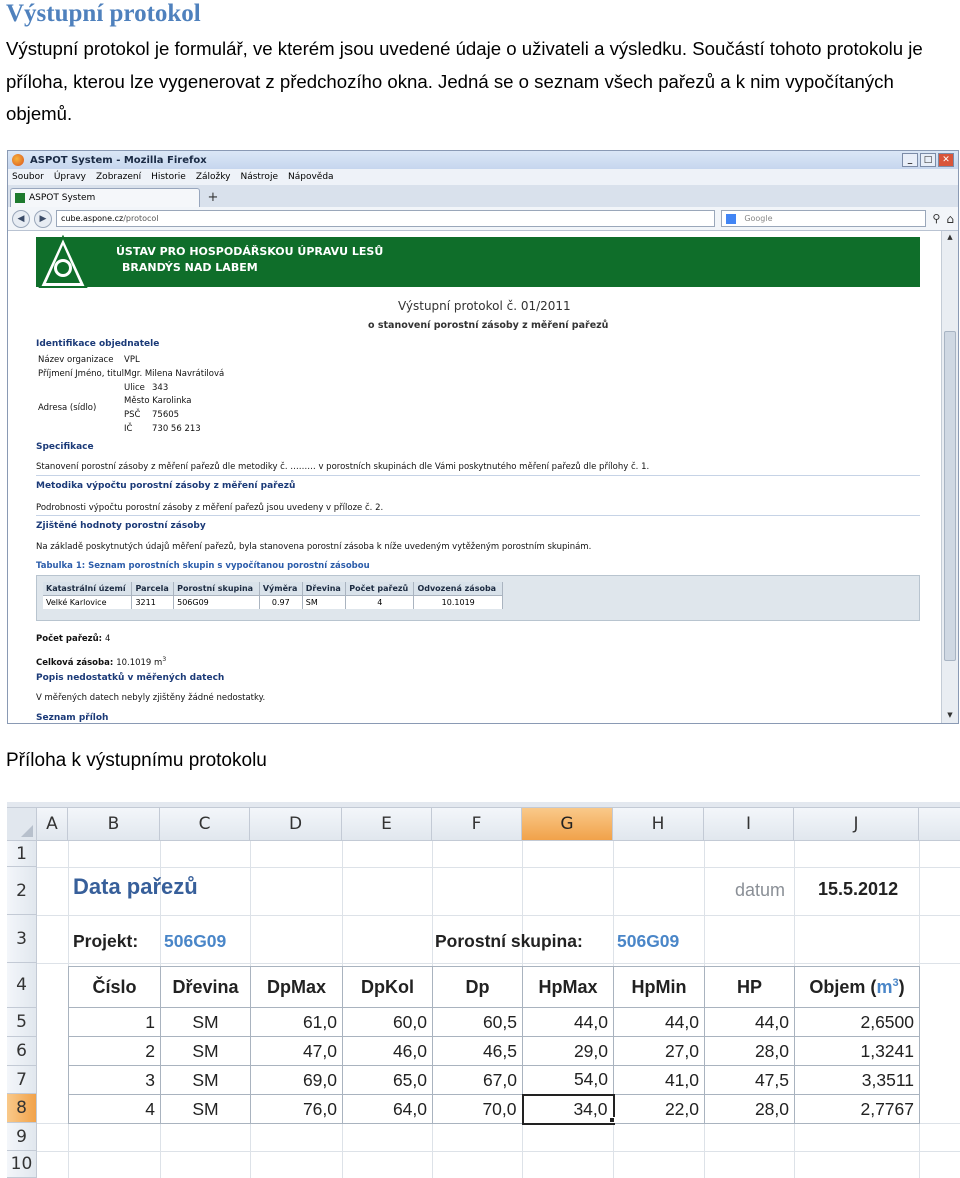 The image size is (960, 1178). What do you see at coordinates (296, 1109) in the screenshot?
I see `table-cell: 76,0` at bounding box center [296, 1109].